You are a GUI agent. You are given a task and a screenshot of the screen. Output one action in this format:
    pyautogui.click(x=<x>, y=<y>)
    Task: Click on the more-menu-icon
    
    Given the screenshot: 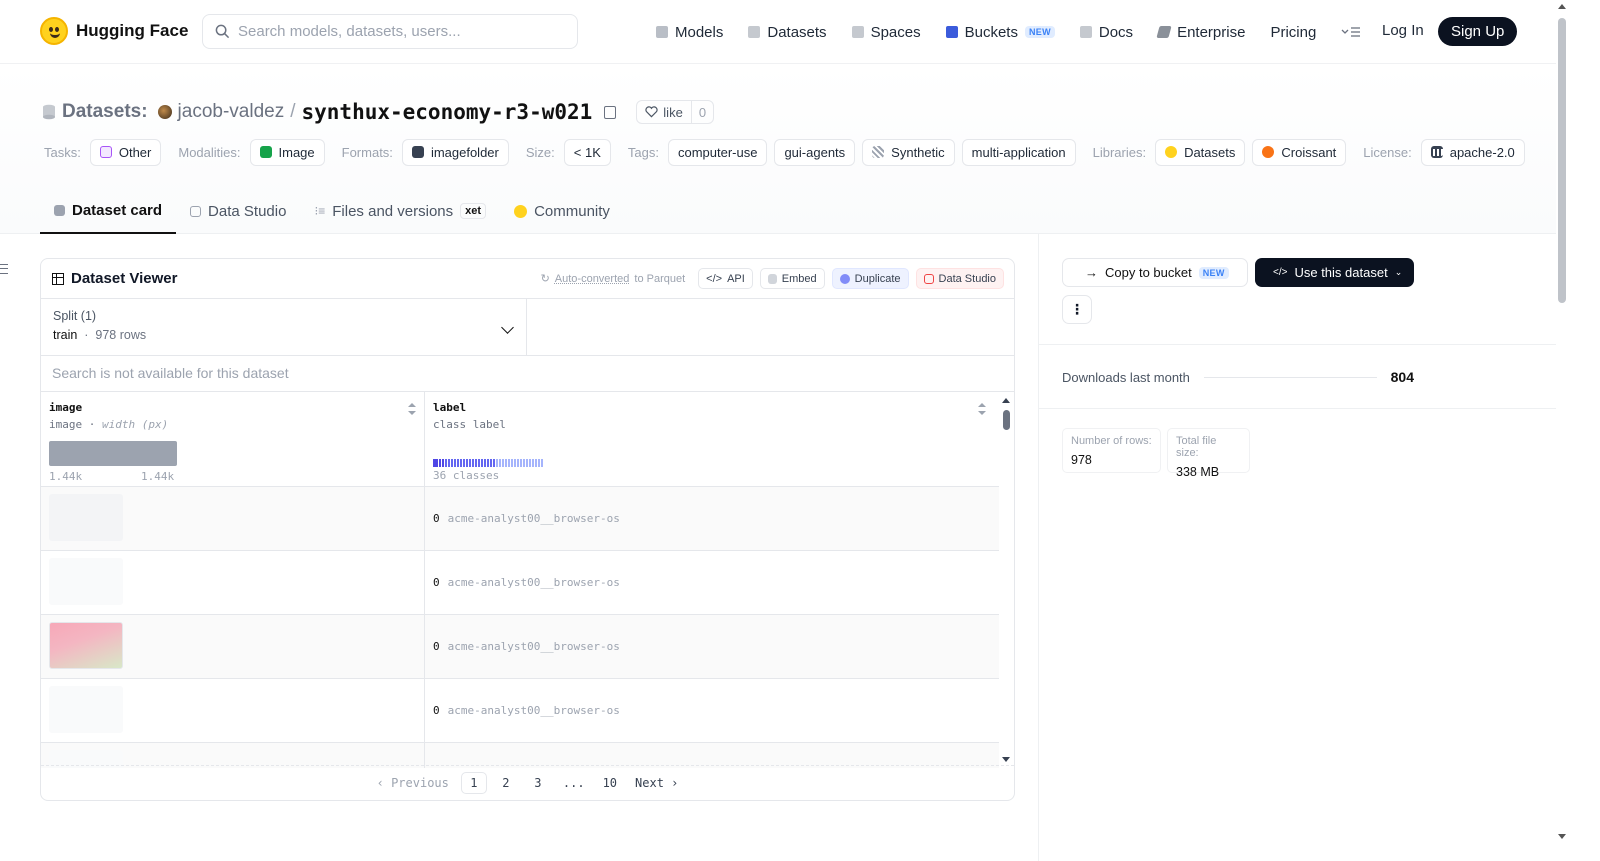 What is the action you would take?
    pyautogui.click(x=1351, y=32)
    